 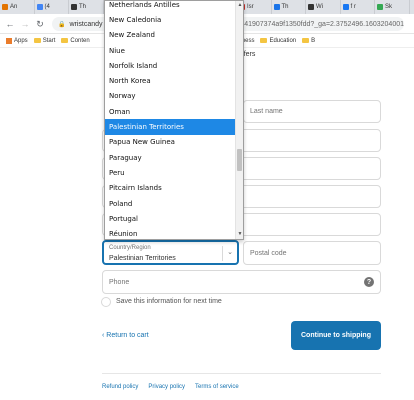 What do you see at coordinates (170, 96) in the screenshot?
I see `dropdown-option: Norway` at bounding box center [170, 96].